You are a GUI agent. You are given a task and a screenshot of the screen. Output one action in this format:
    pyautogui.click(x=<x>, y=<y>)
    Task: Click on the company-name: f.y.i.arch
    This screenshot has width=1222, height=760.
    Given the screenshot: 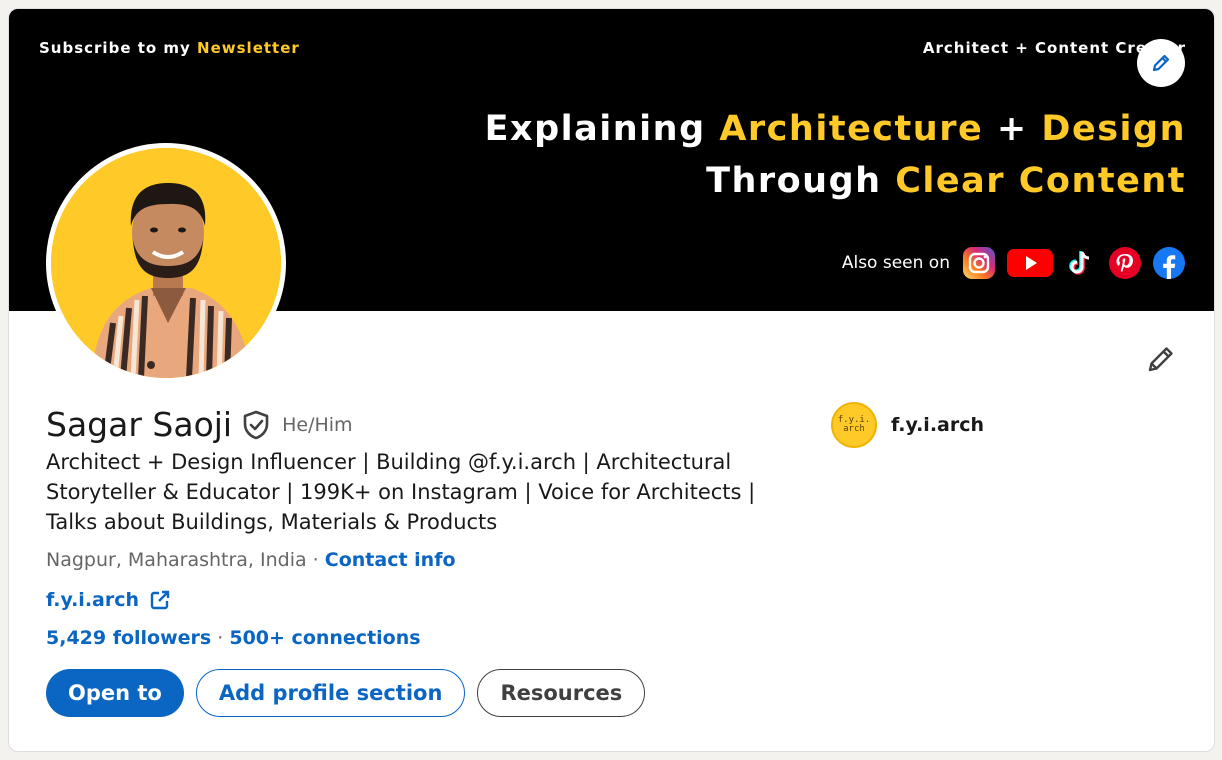 What is the action you would take?
    pyautogui.click(x=938, y=425)
    